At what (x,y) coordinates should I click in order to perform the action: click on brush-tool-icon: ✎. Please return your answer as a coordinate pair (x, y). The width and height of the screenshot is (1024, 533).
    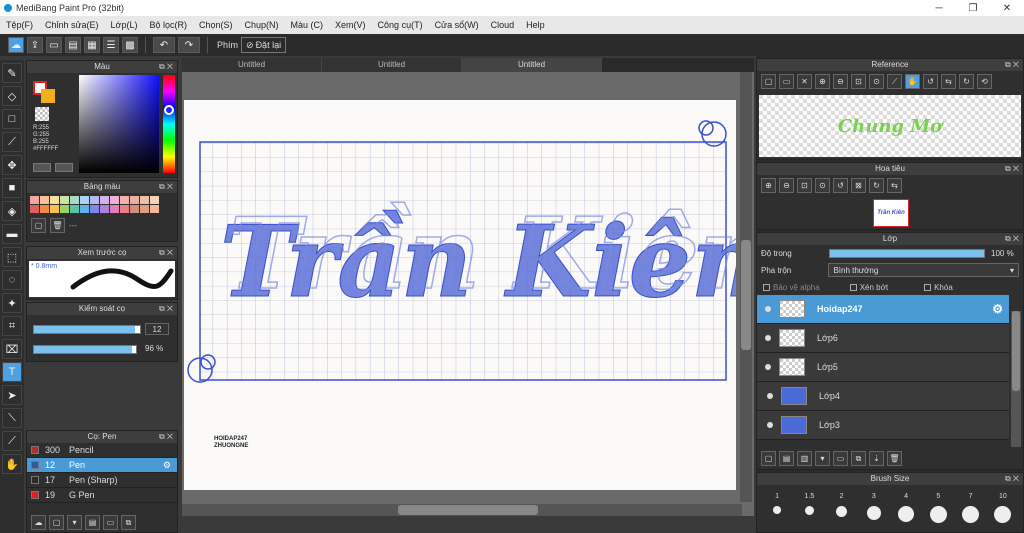
    Looking at the image, I should click on (12, 73).